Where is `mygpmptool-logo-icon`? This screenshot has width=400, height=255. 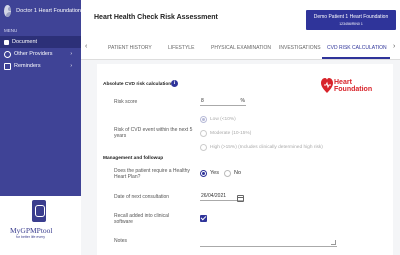
mygpmptool-logo-icon is located at coordinates (39, 211).